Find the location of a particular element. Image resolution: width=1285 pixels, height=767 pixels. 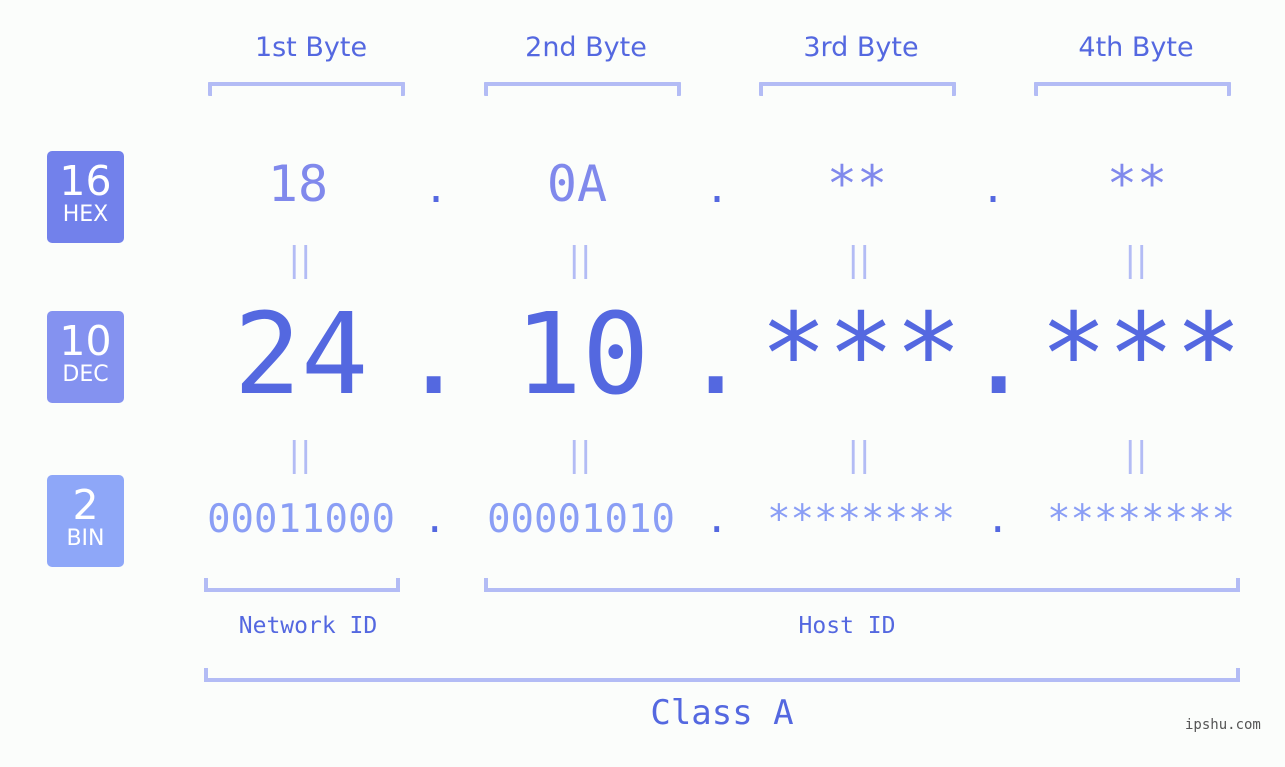

network-id-label: Network ID is located at coordinates (308, 626).